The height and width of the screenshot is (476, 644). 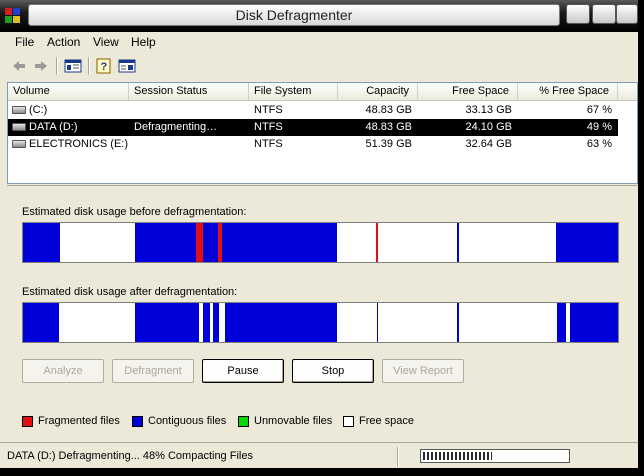 I want to click on unmovable-swatch, so click(x=243, y=421).